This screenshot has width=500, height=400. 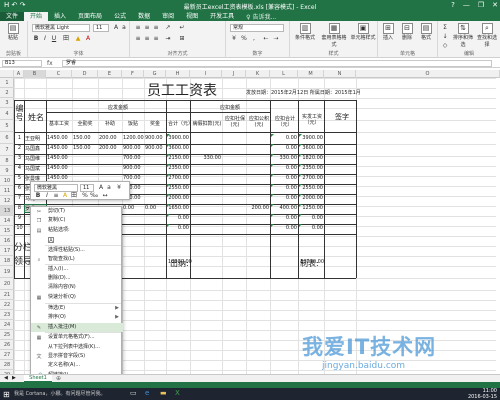 What do you see at coordinates (182, 28) in the screenshot?
I see `wrap-text-icon: ↵` at bounding box center [182, 28].